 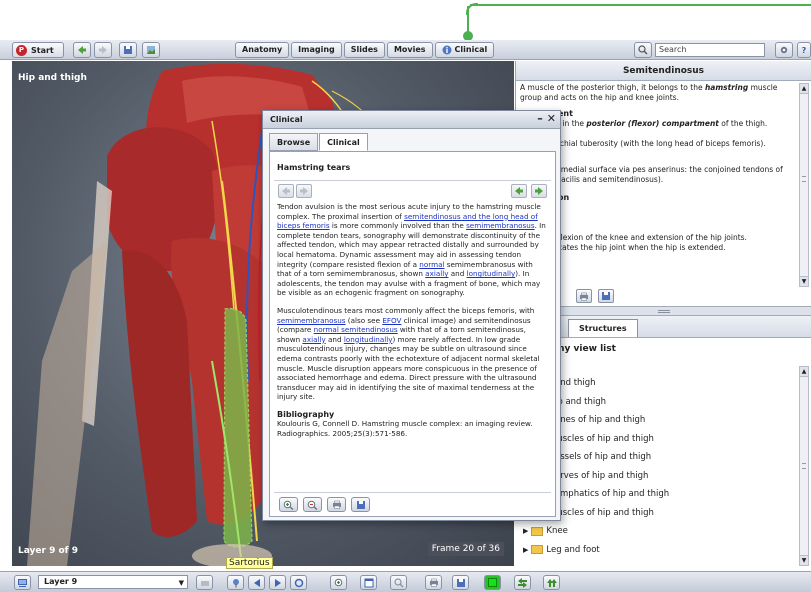 What do you see at coordinates (409, 50) in the screenshot?
I see `tab-movies: Movies` at bounding box center [409, 50].